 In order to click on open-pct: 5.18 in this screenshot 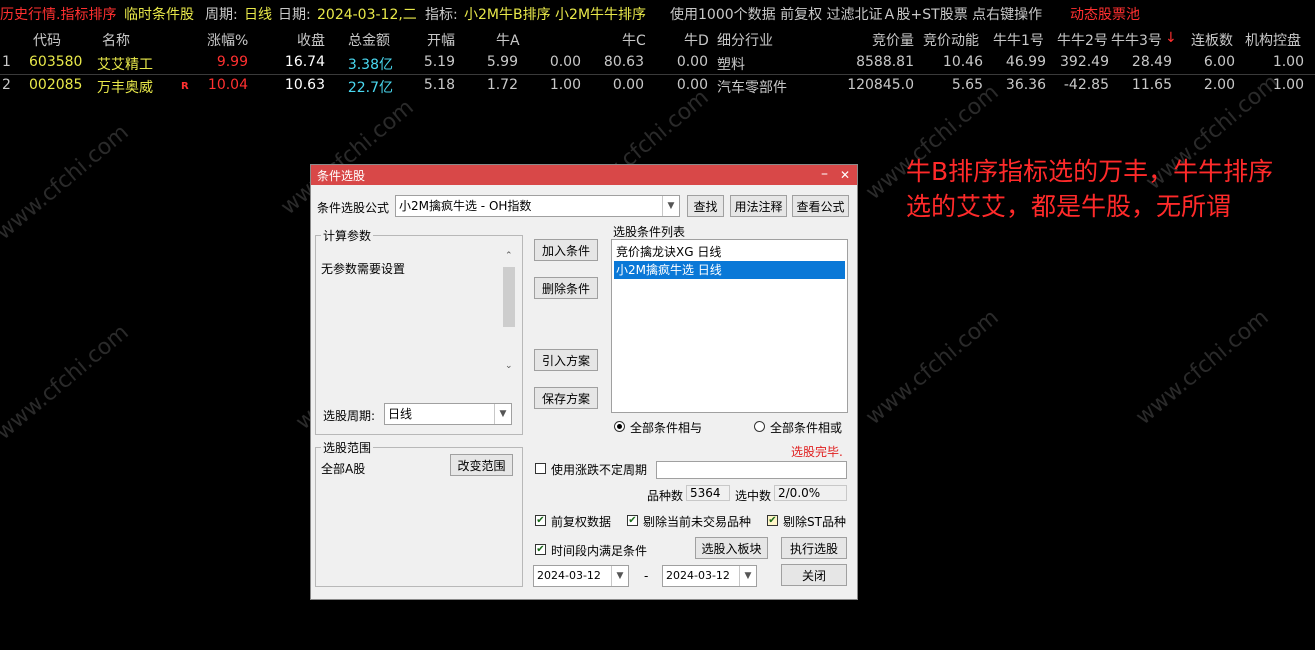, I will do `click(439, 85)`.